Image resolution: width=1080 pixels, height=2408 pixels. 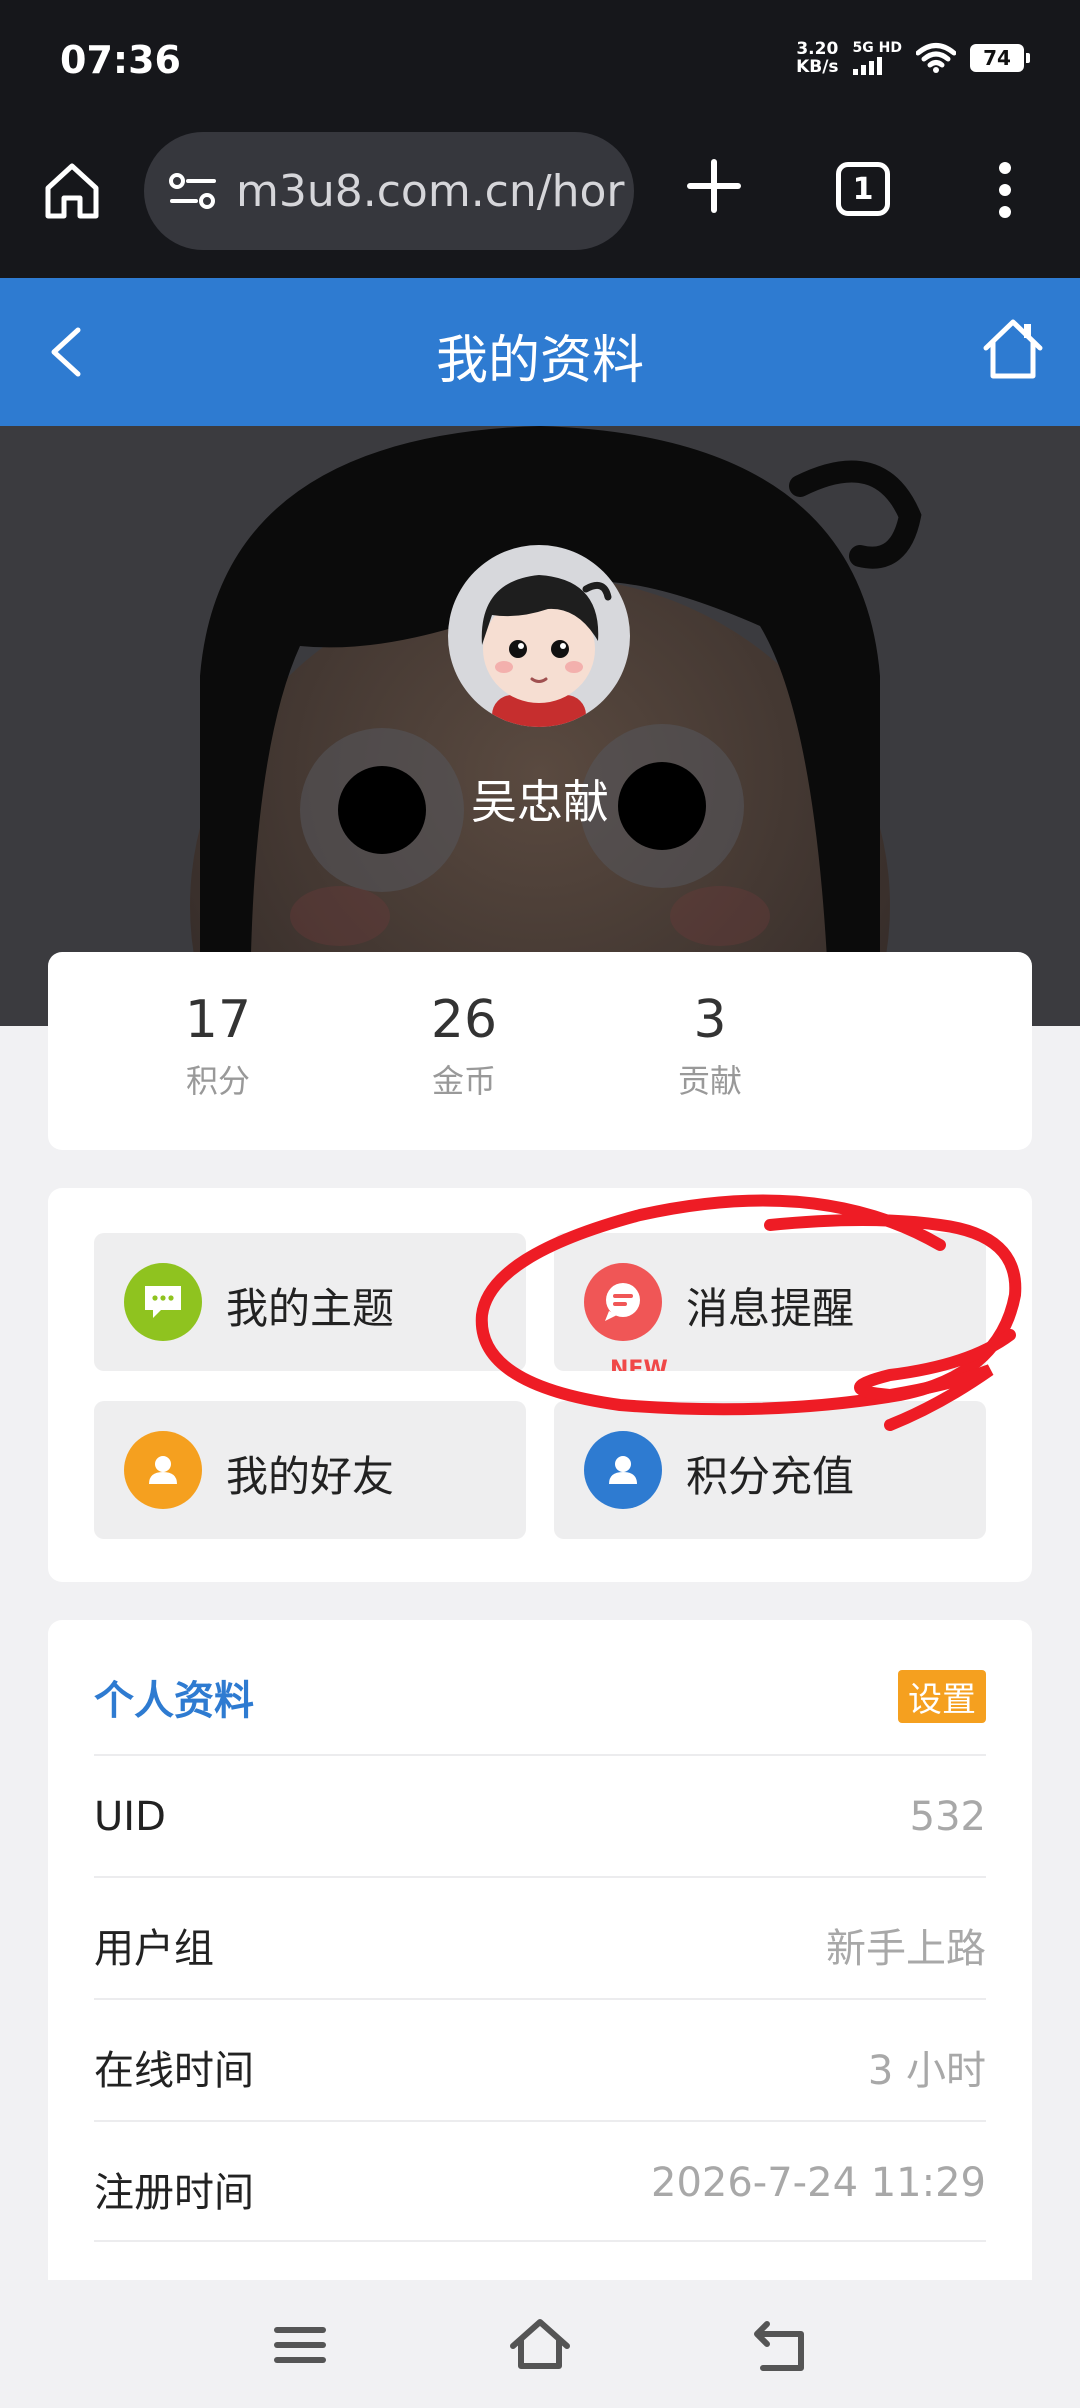 I want to click on system-nav-bar, so click(x=540, y=2344).